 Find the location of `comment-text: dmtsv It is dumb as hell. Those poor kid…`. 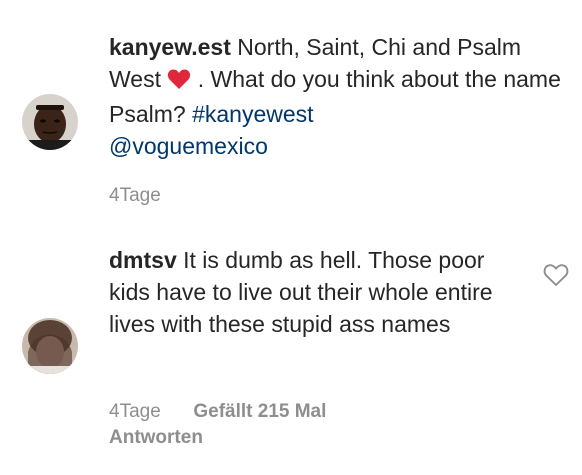

comment-text: dmtsv It is dumb as hell. Those poor kid… is located at coordinates (319, 292).